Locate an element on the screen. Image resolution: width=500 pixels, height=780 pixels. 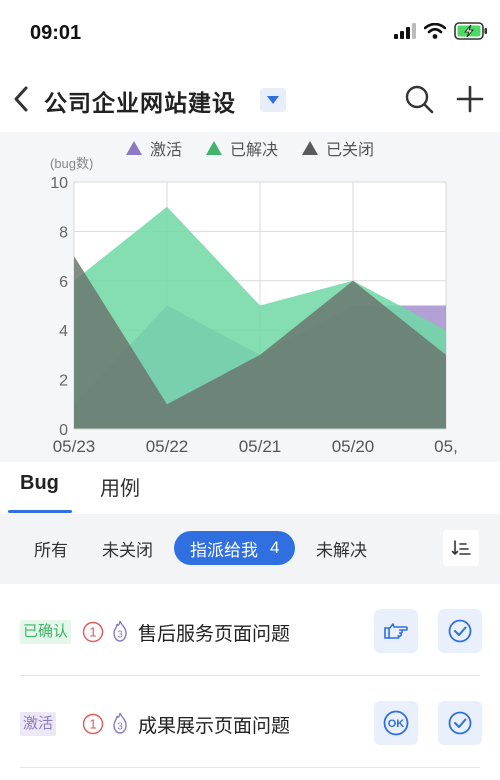
y-tick-label: 2 is located at coordinates (63, 381).